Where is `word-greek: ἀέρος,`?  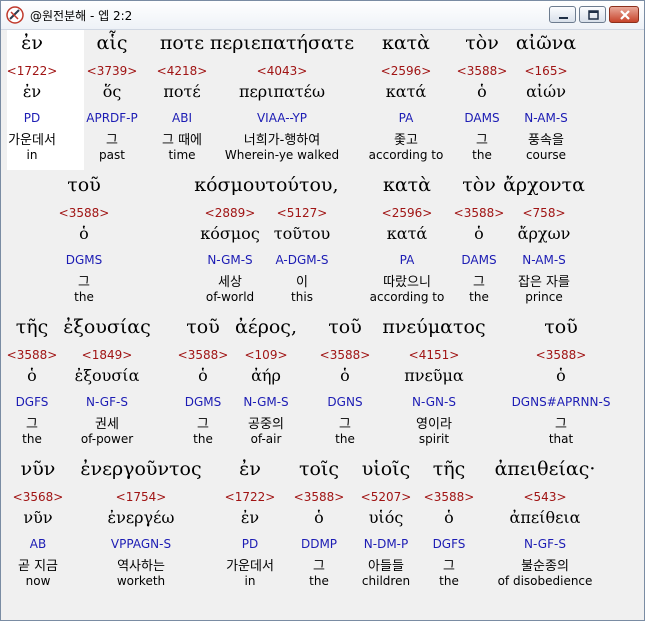
word-greek: ἀέρος, is located at coordinates (266, 327).